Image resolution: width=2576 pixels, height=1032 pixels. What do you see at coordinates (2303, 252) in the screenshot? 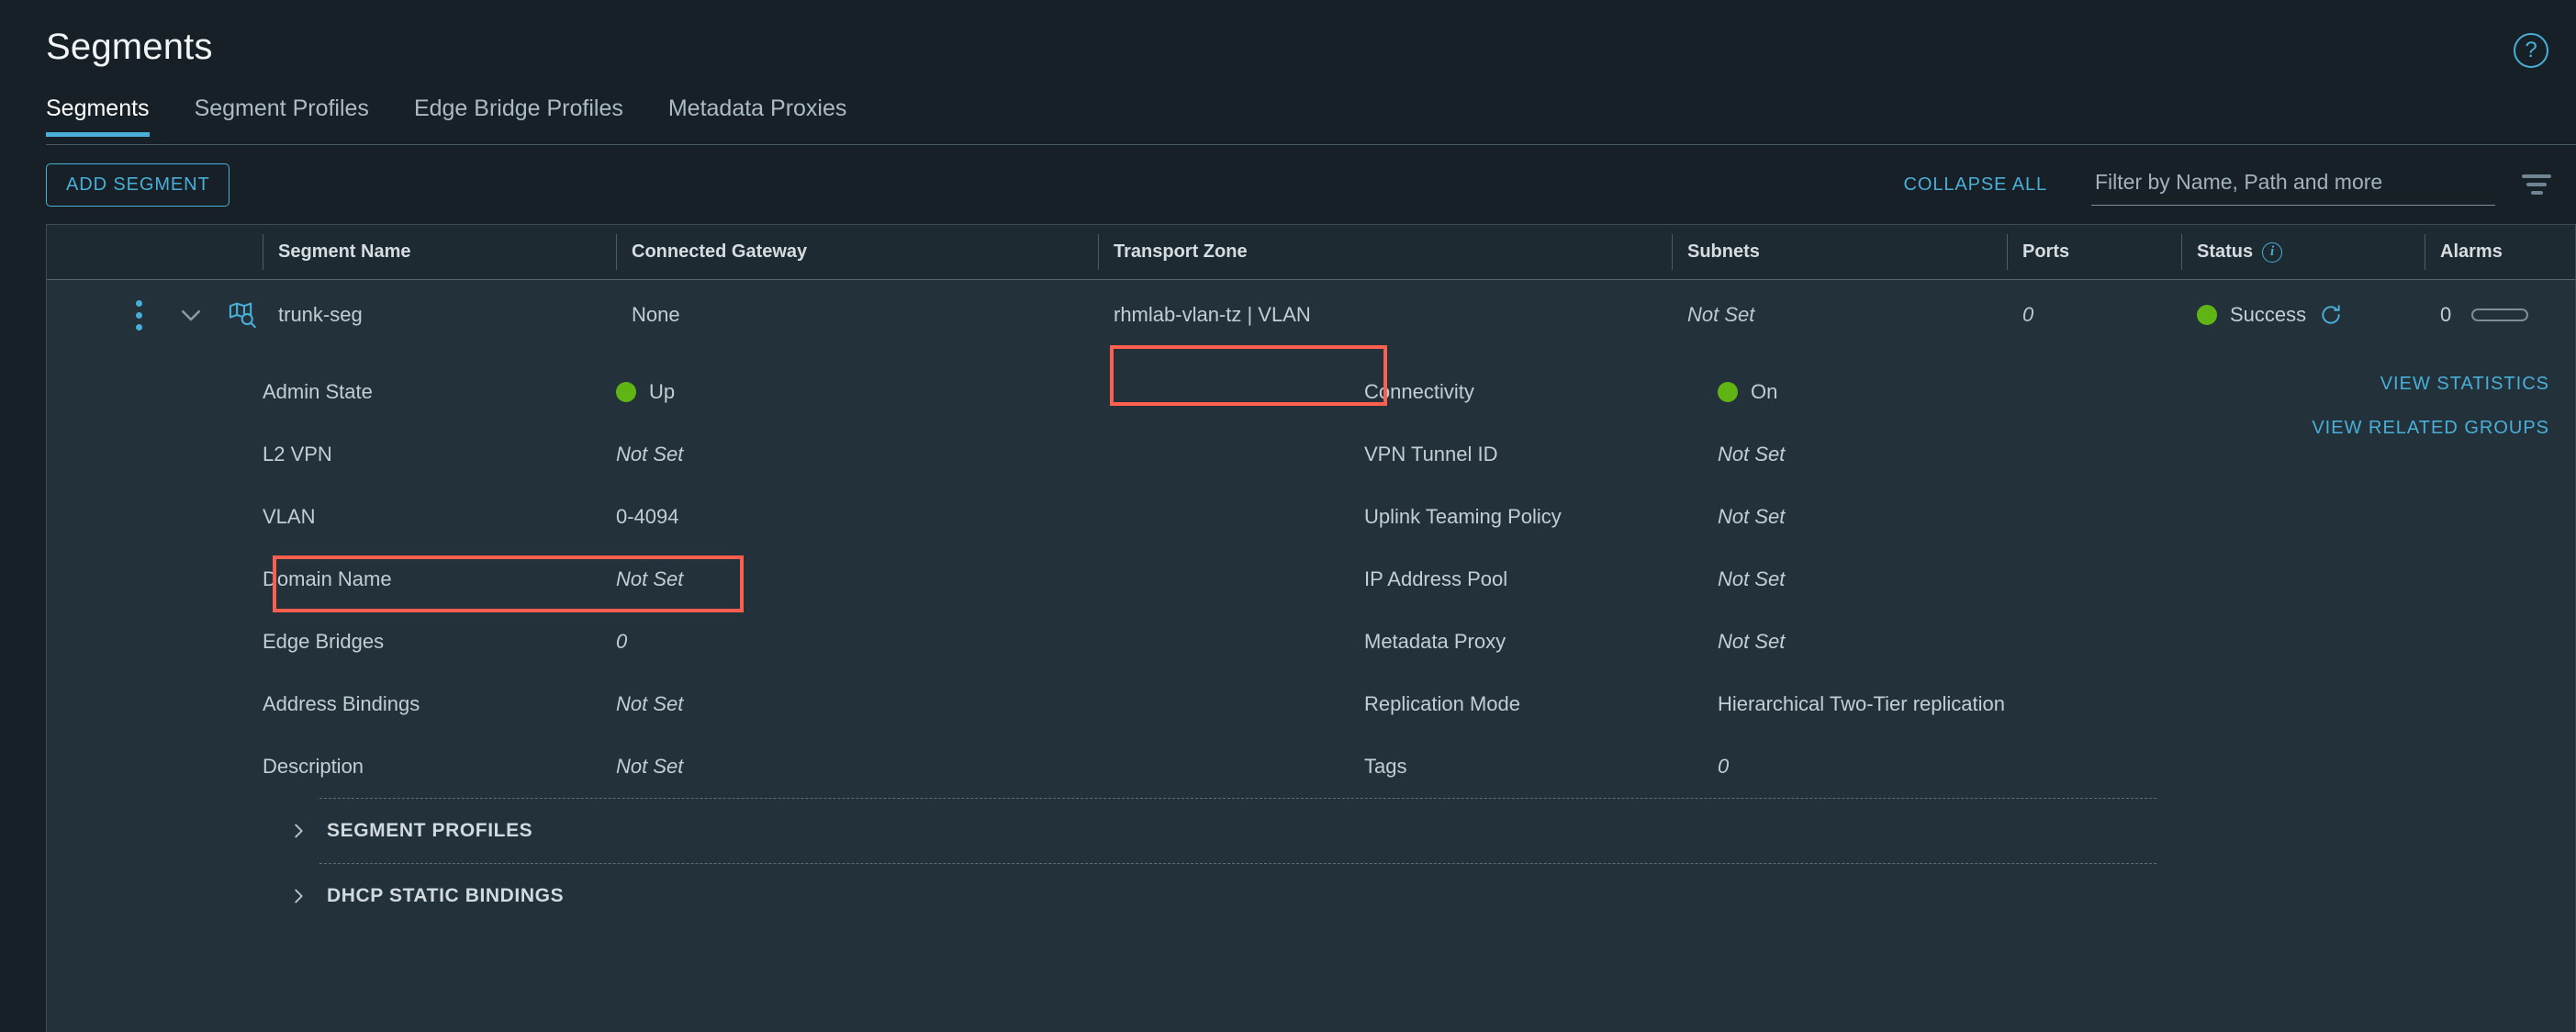
I see `column-header-status: Status i` at bounding box center [2303, 252].